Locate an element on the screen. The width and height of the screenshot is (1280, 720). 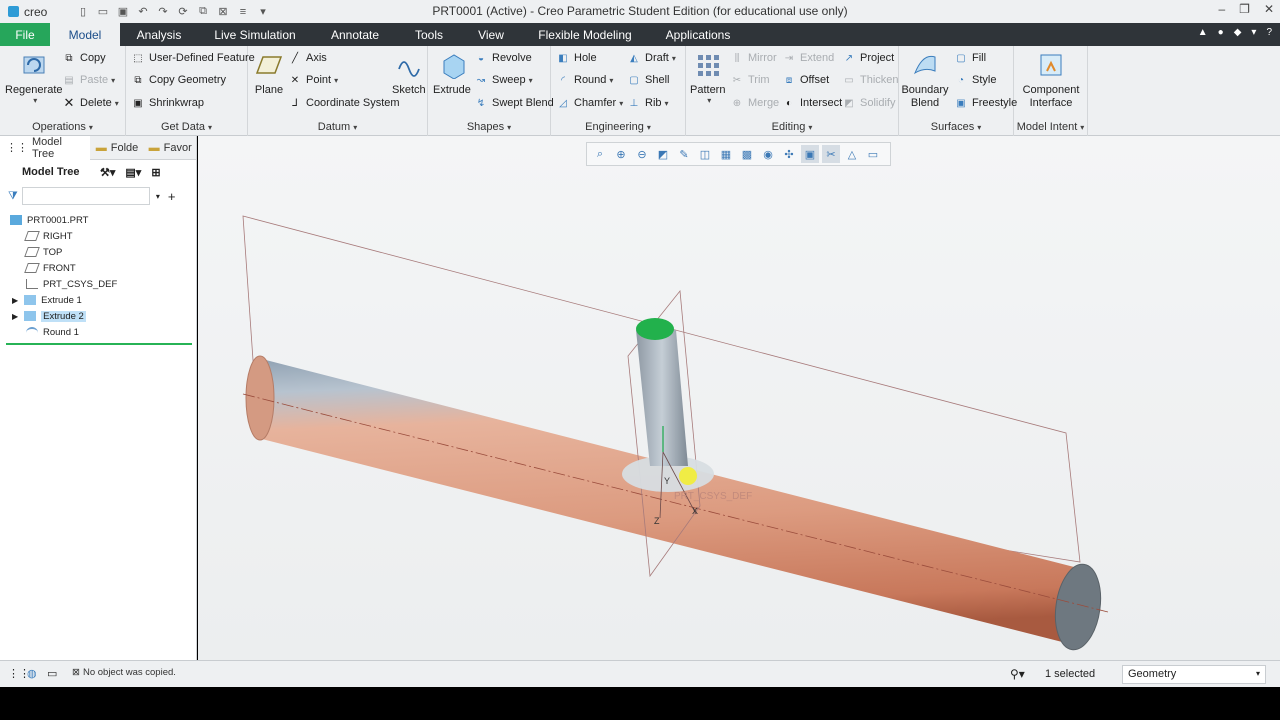
save-icon: ▣ is located at coordinates (123, 12).